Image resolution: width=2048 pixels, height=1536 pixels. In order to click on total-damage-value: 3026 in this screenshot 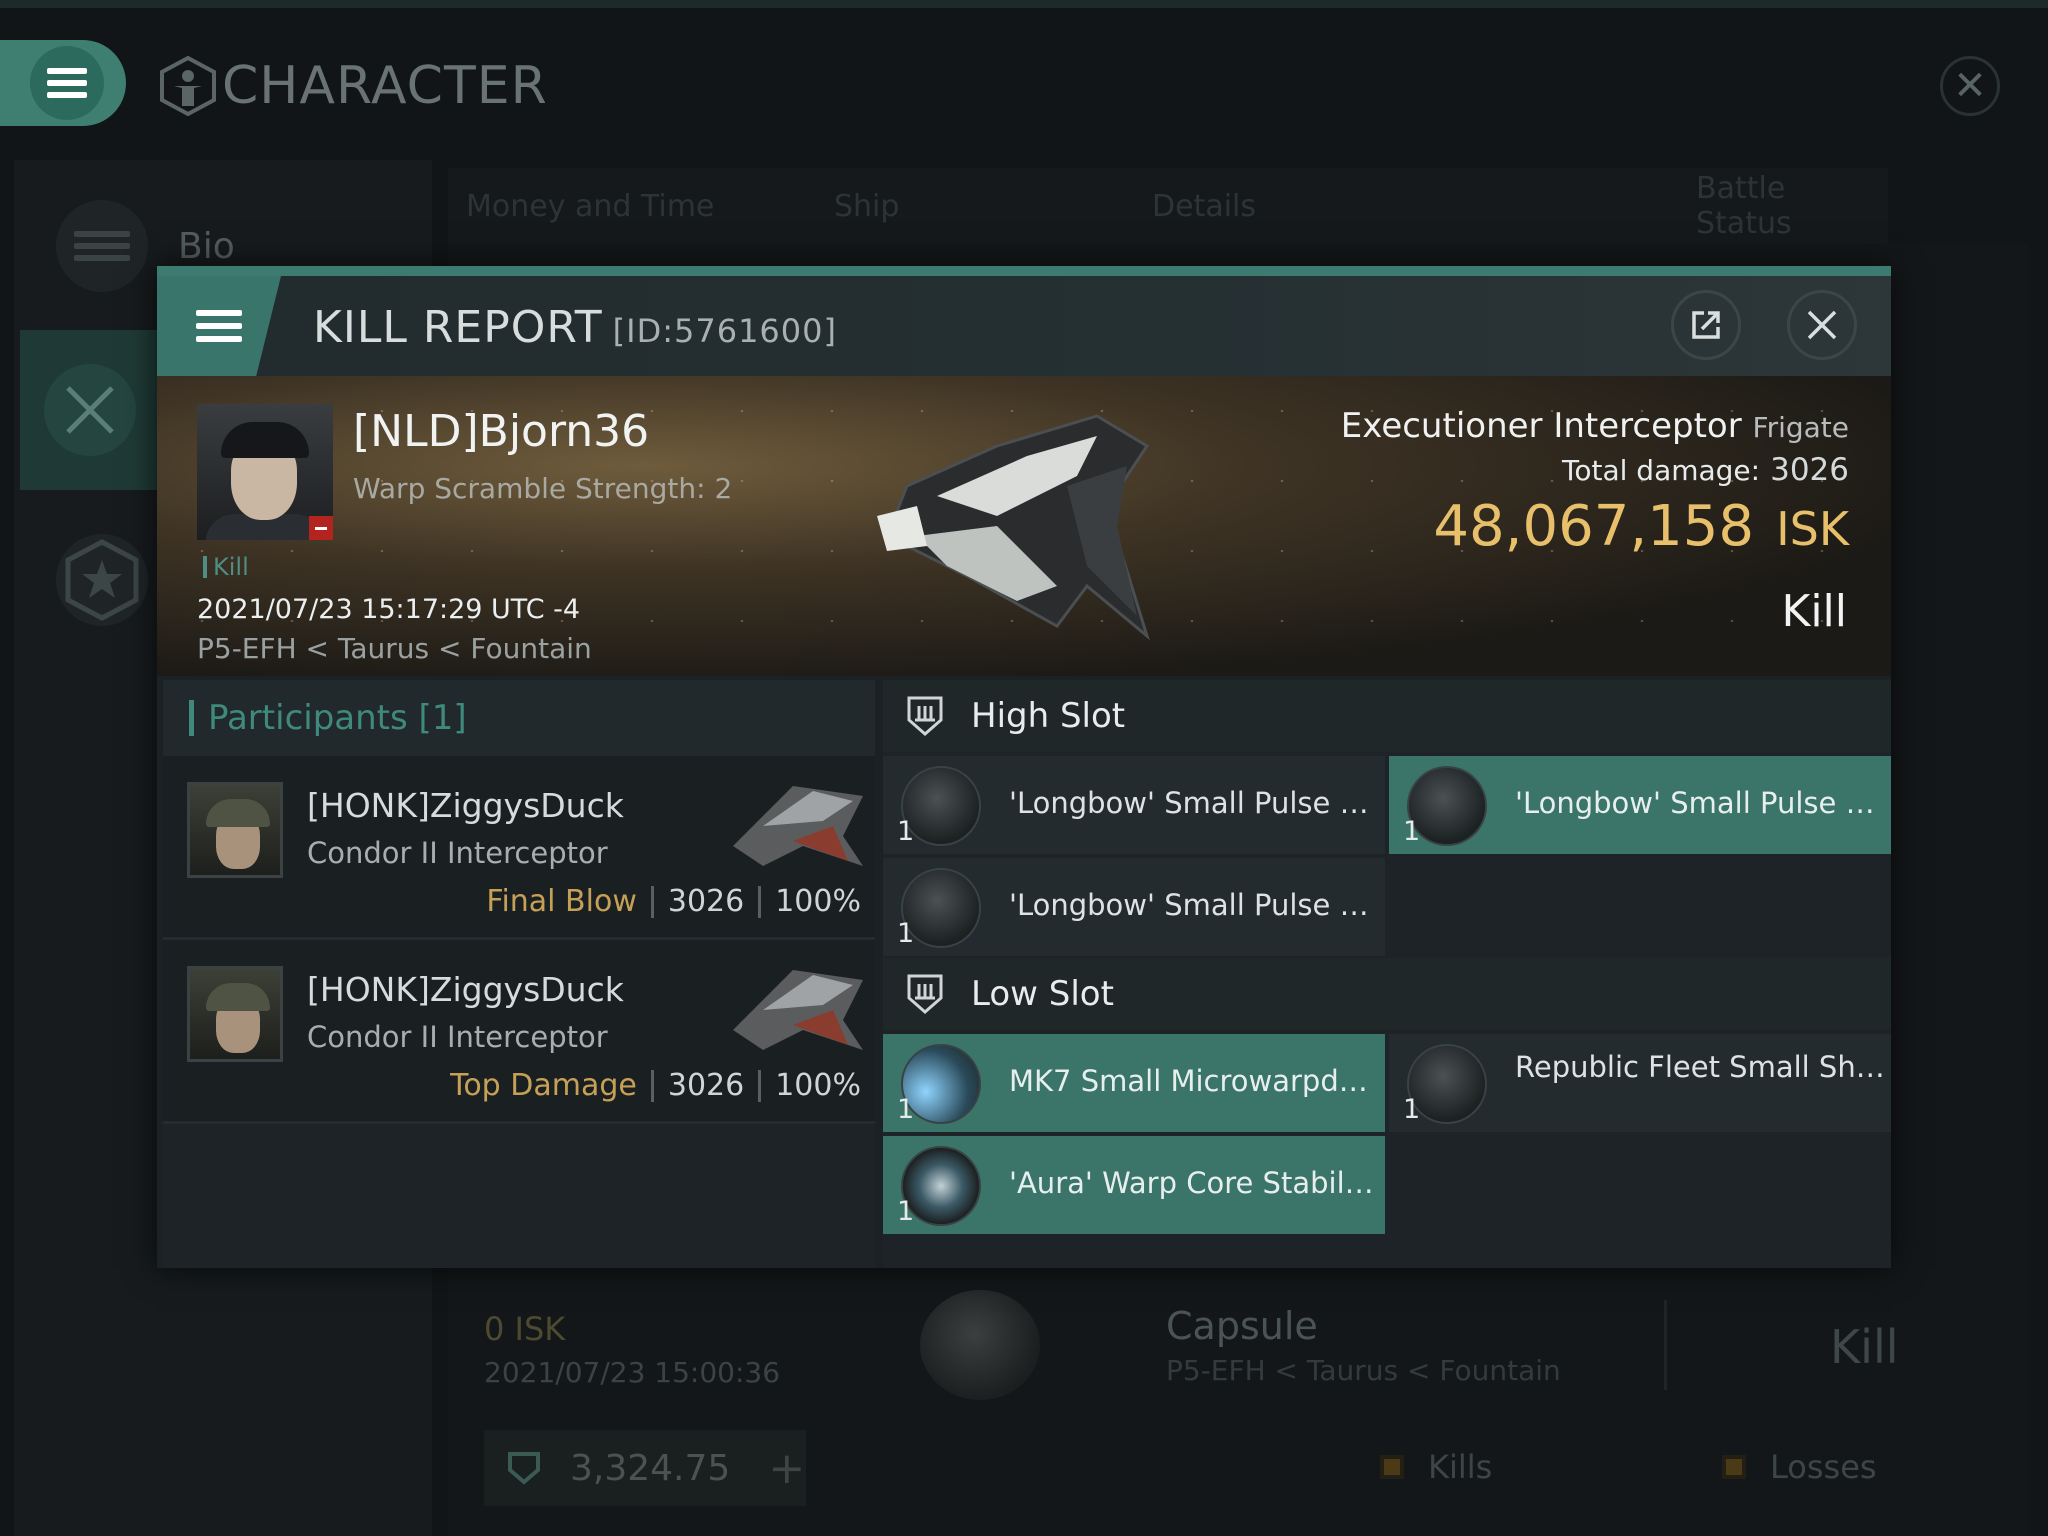, I will do `click(1809, 470)`.